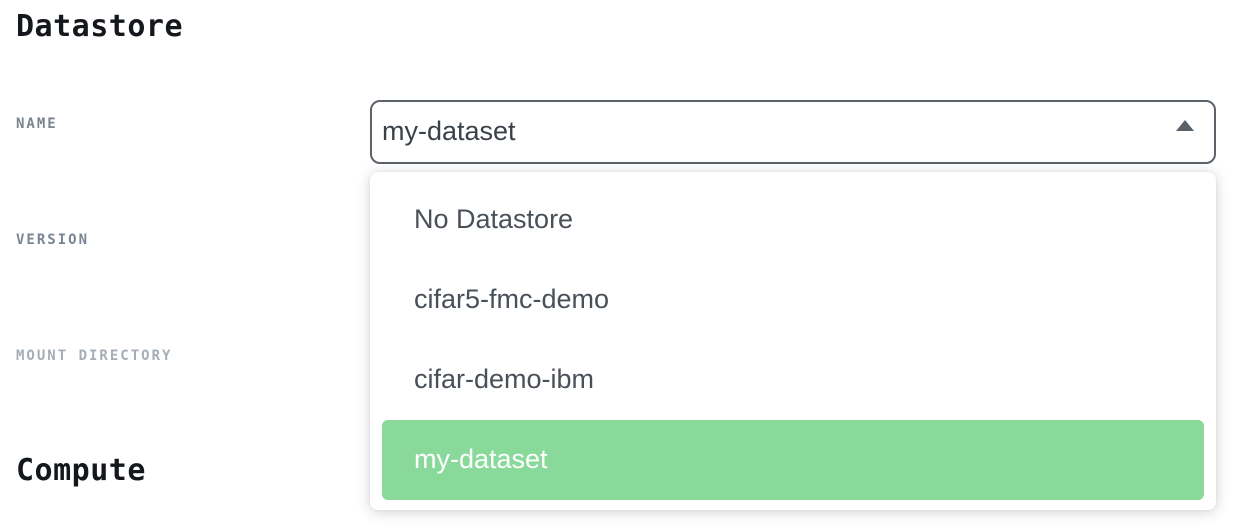 The width and height of the screenshot is (1238, 532). What do you see at coordinates (793, 132) in the screenshot?
I see `datastore-name-select: my-dataset` at bounding box center [793, 132].